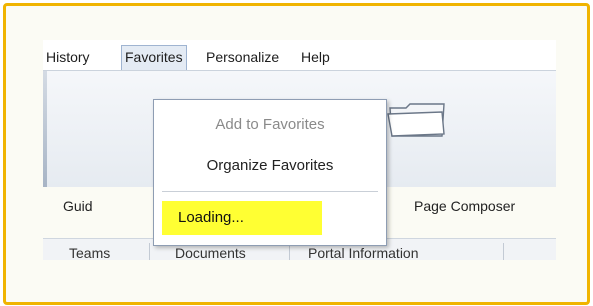  Describe the element at coordinates (270, 165) in the screenshot. I see `organize-favorites-item: Organize Favorites` at that location.